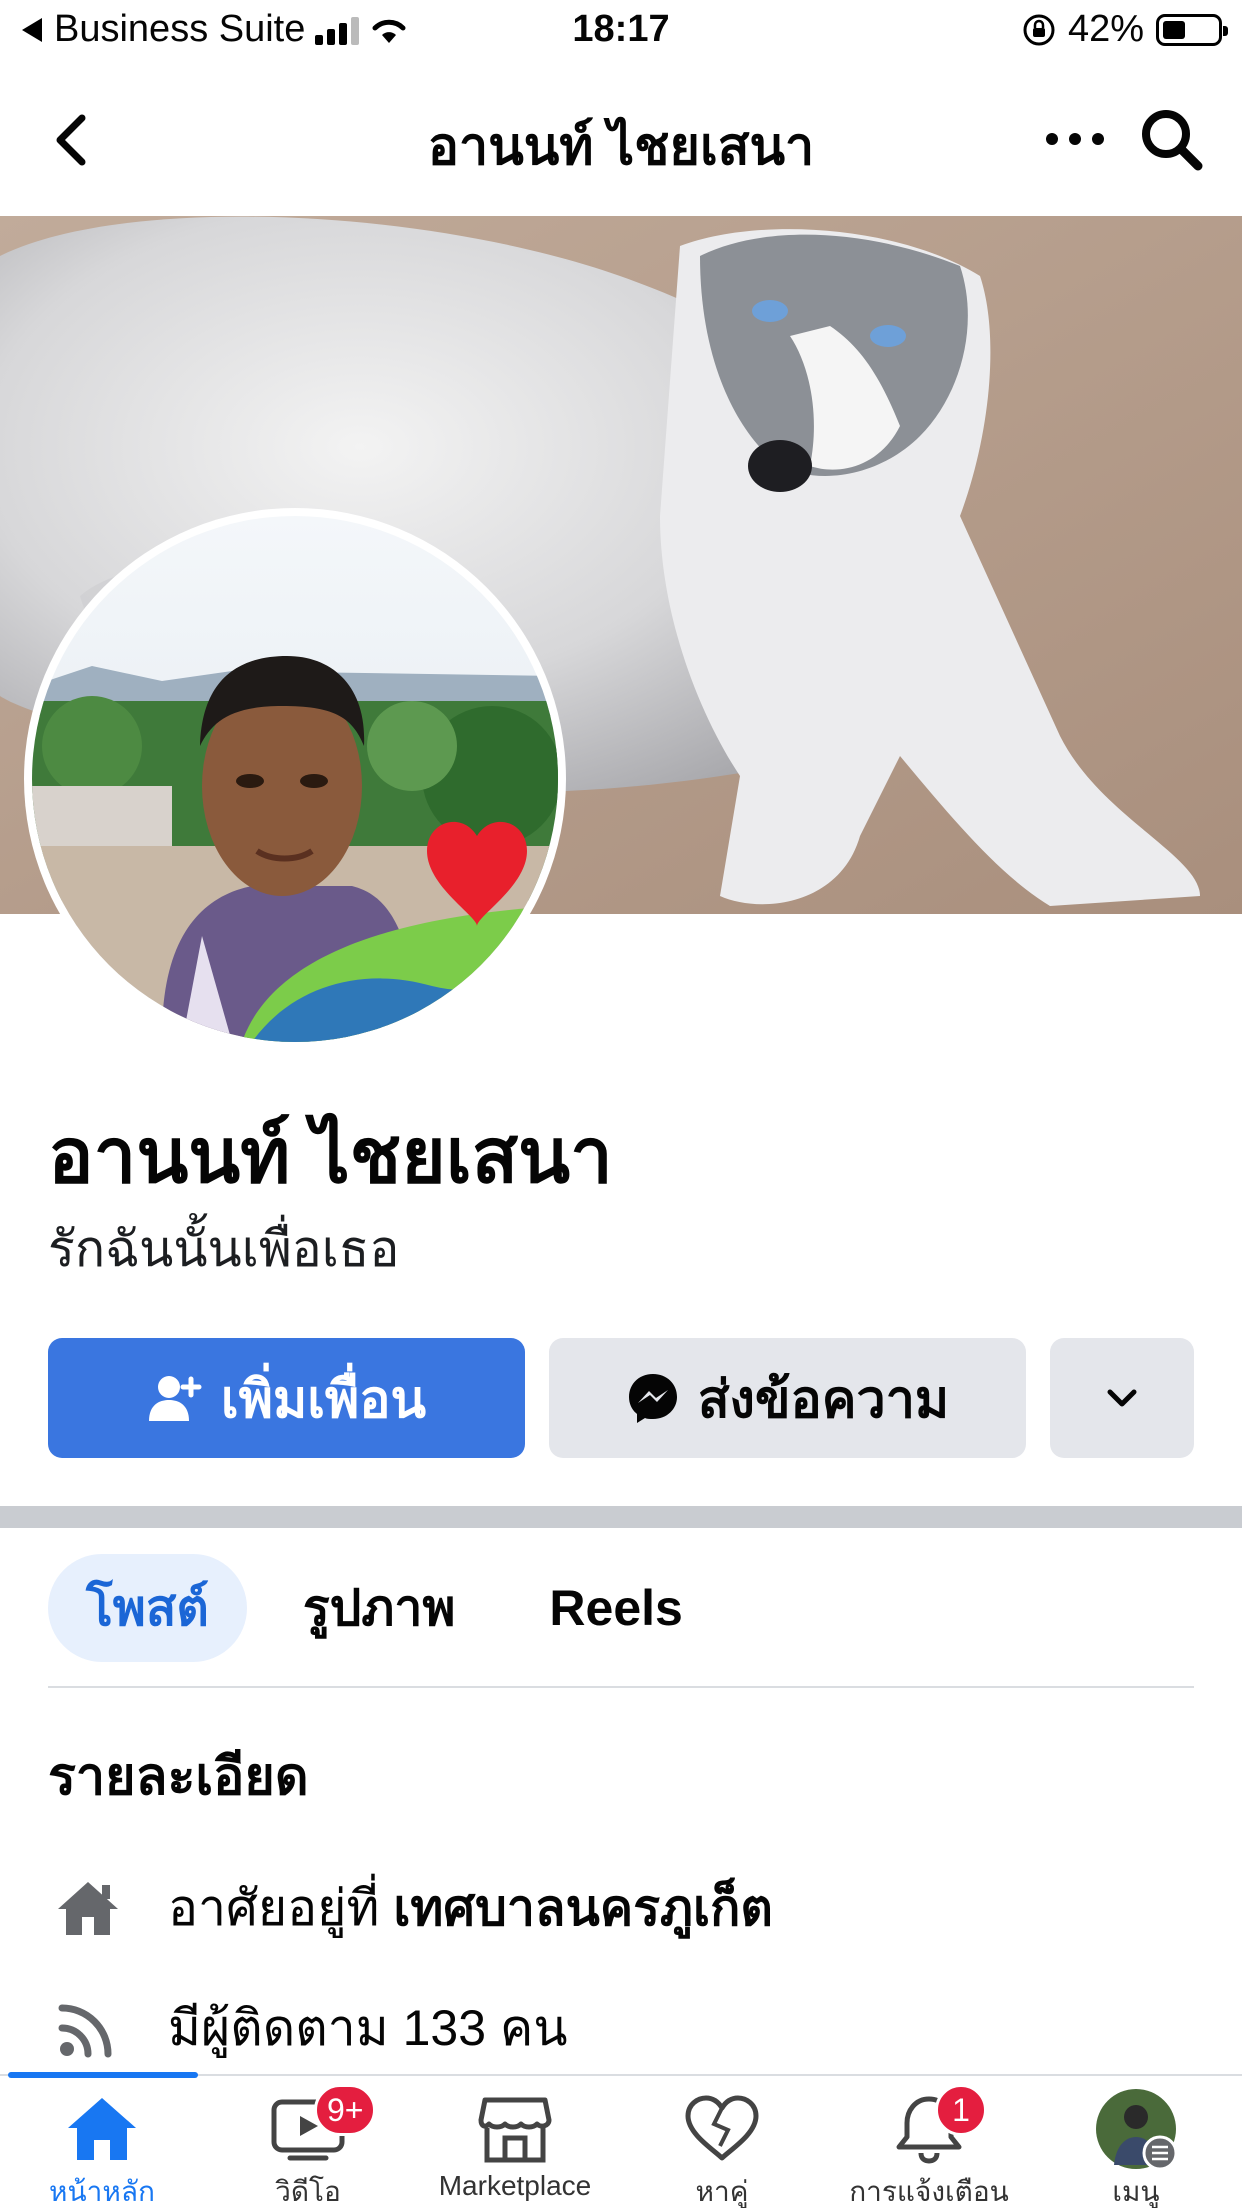  What do you see at coordinates (323, 1399) in the screenshot?
I see `add-friend-label: เพิ่มเพื่อน` at bounding box center [323, 1399].